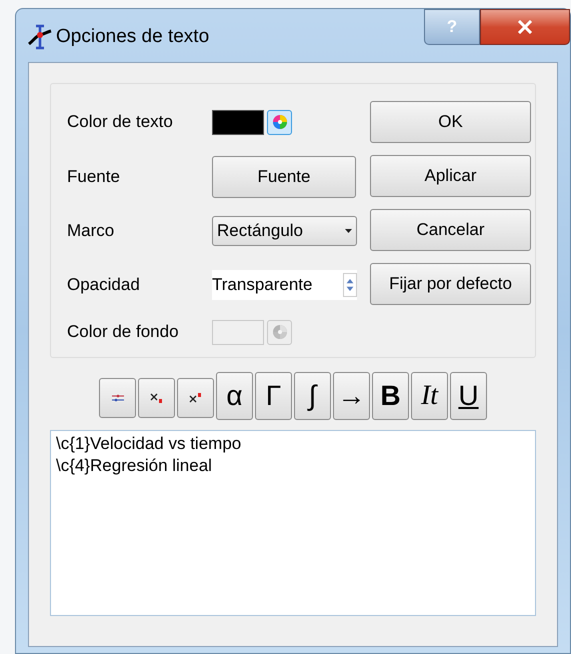 This screenshot has width=571, height=654. What do you see at coordinates (429, 396) in the screenshot?
I see `format-button: It` at bounding box center [429, 396].